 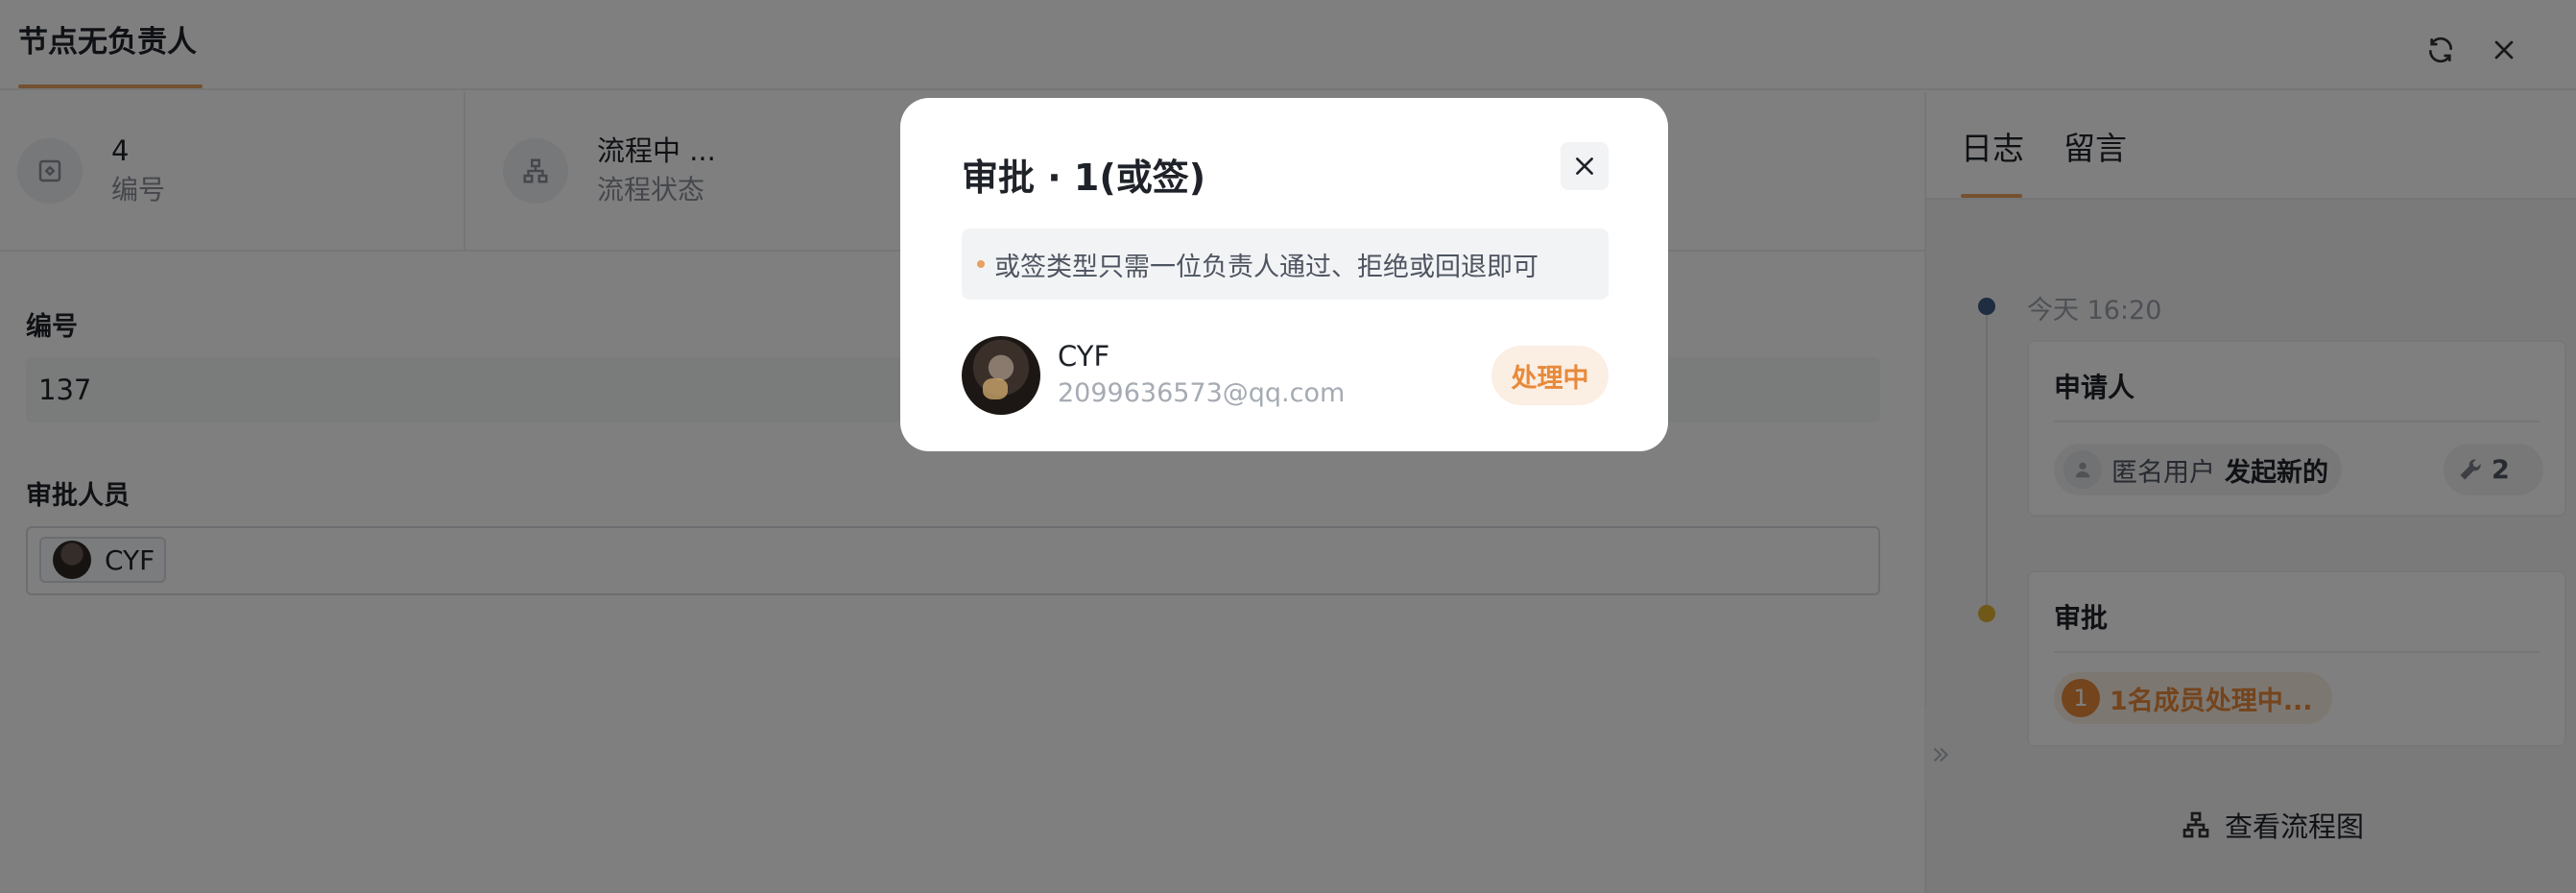 What do you see at coordinates (1001, 375) in the screenshot?
I see `avatar` at bounding box center [1001, 375].